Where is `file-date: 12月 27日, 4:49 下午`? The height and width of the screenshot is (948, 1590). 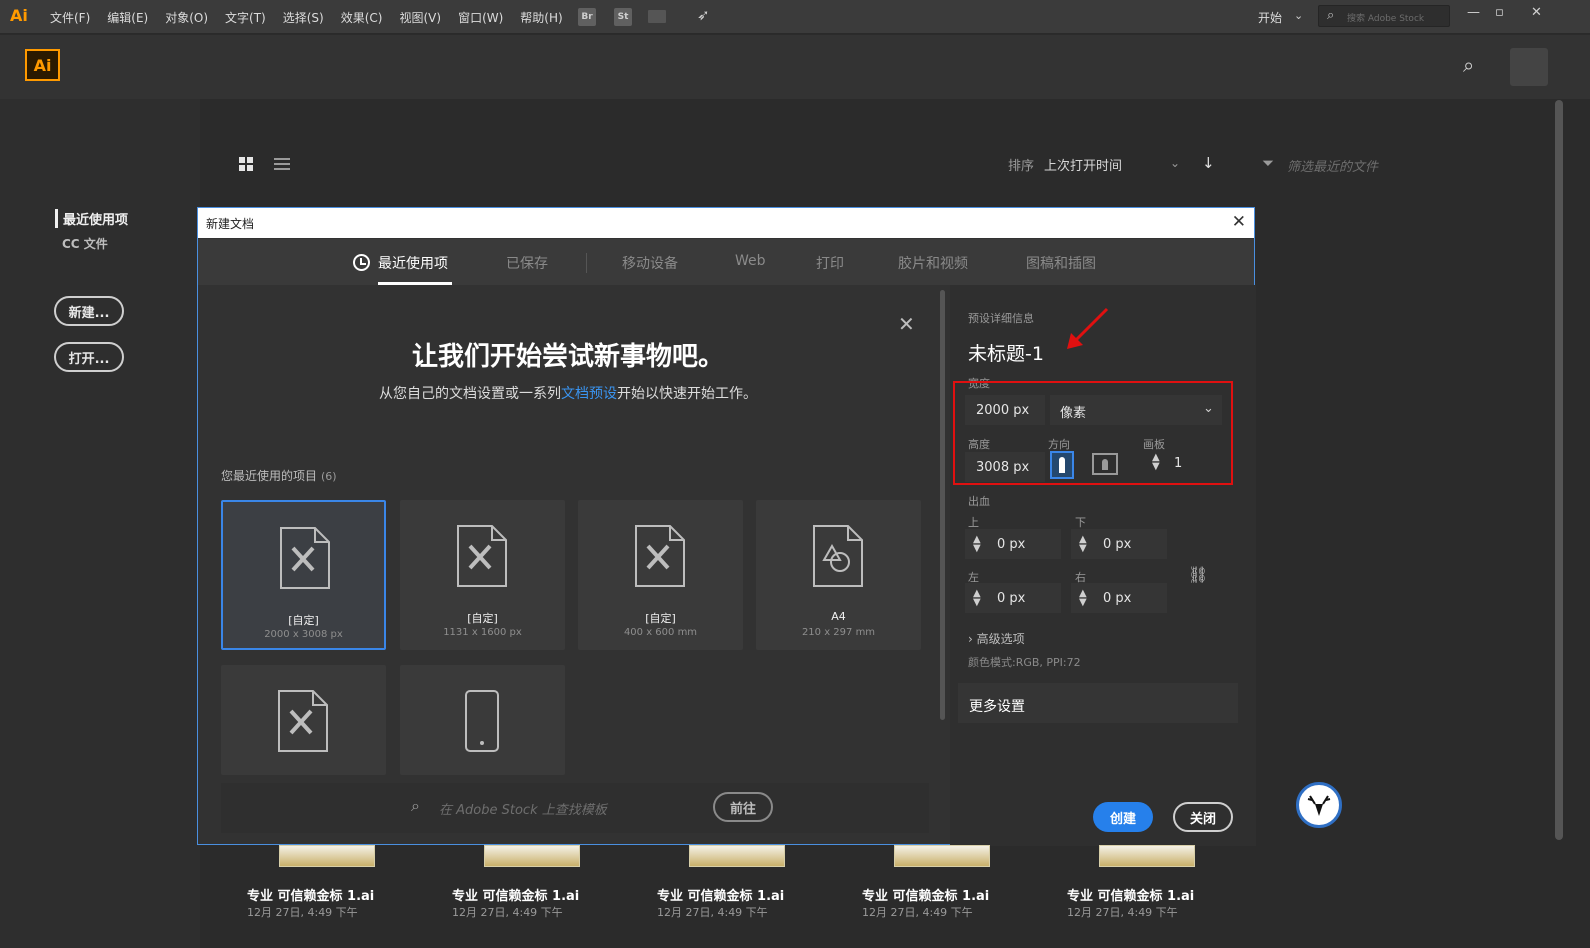
file-date: 12月 27日, 4:49 下午 is located at coordinates (712, 912).